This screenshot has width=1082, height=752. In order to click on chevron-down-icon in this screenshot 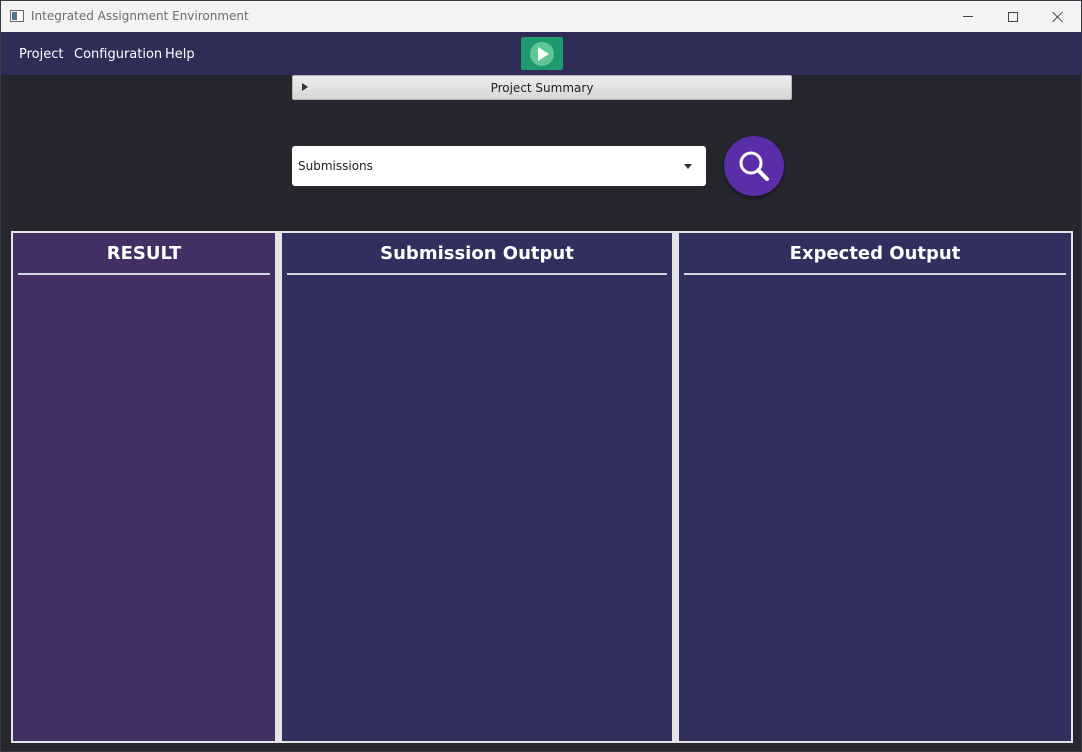, I will do `click(688, 166)`.